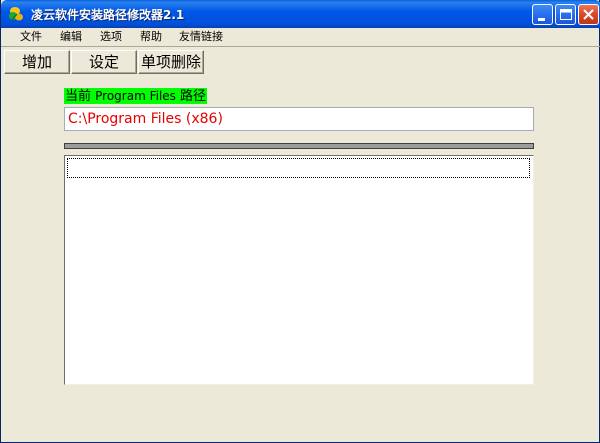 This screenshot has width=600, height=443. What do you see at coordinates (151, 37) in the screenshot?
I see `menu-help: 帮助` at bounding box center [151, 37].